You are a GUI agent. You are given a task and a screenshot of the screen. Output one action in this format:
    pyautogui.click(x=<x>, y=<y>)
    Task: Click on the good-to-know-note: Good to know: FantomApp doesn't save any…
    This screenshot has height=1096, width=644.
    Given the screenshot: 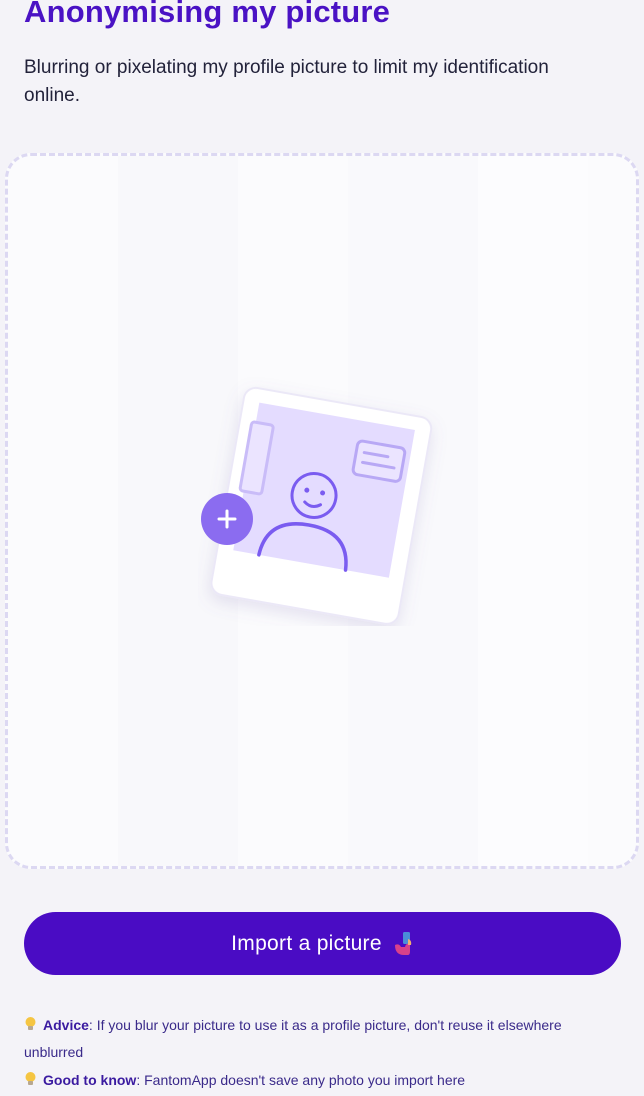 What is the action you would take?
    pyautogui.click(x=304, y=1080)
    